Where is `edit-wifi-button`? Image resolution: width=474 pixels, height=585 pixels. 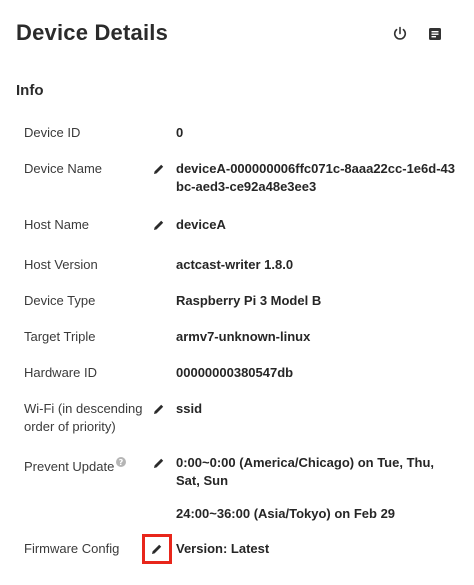
edit-wifi-button is located at coordinates (159, 409).